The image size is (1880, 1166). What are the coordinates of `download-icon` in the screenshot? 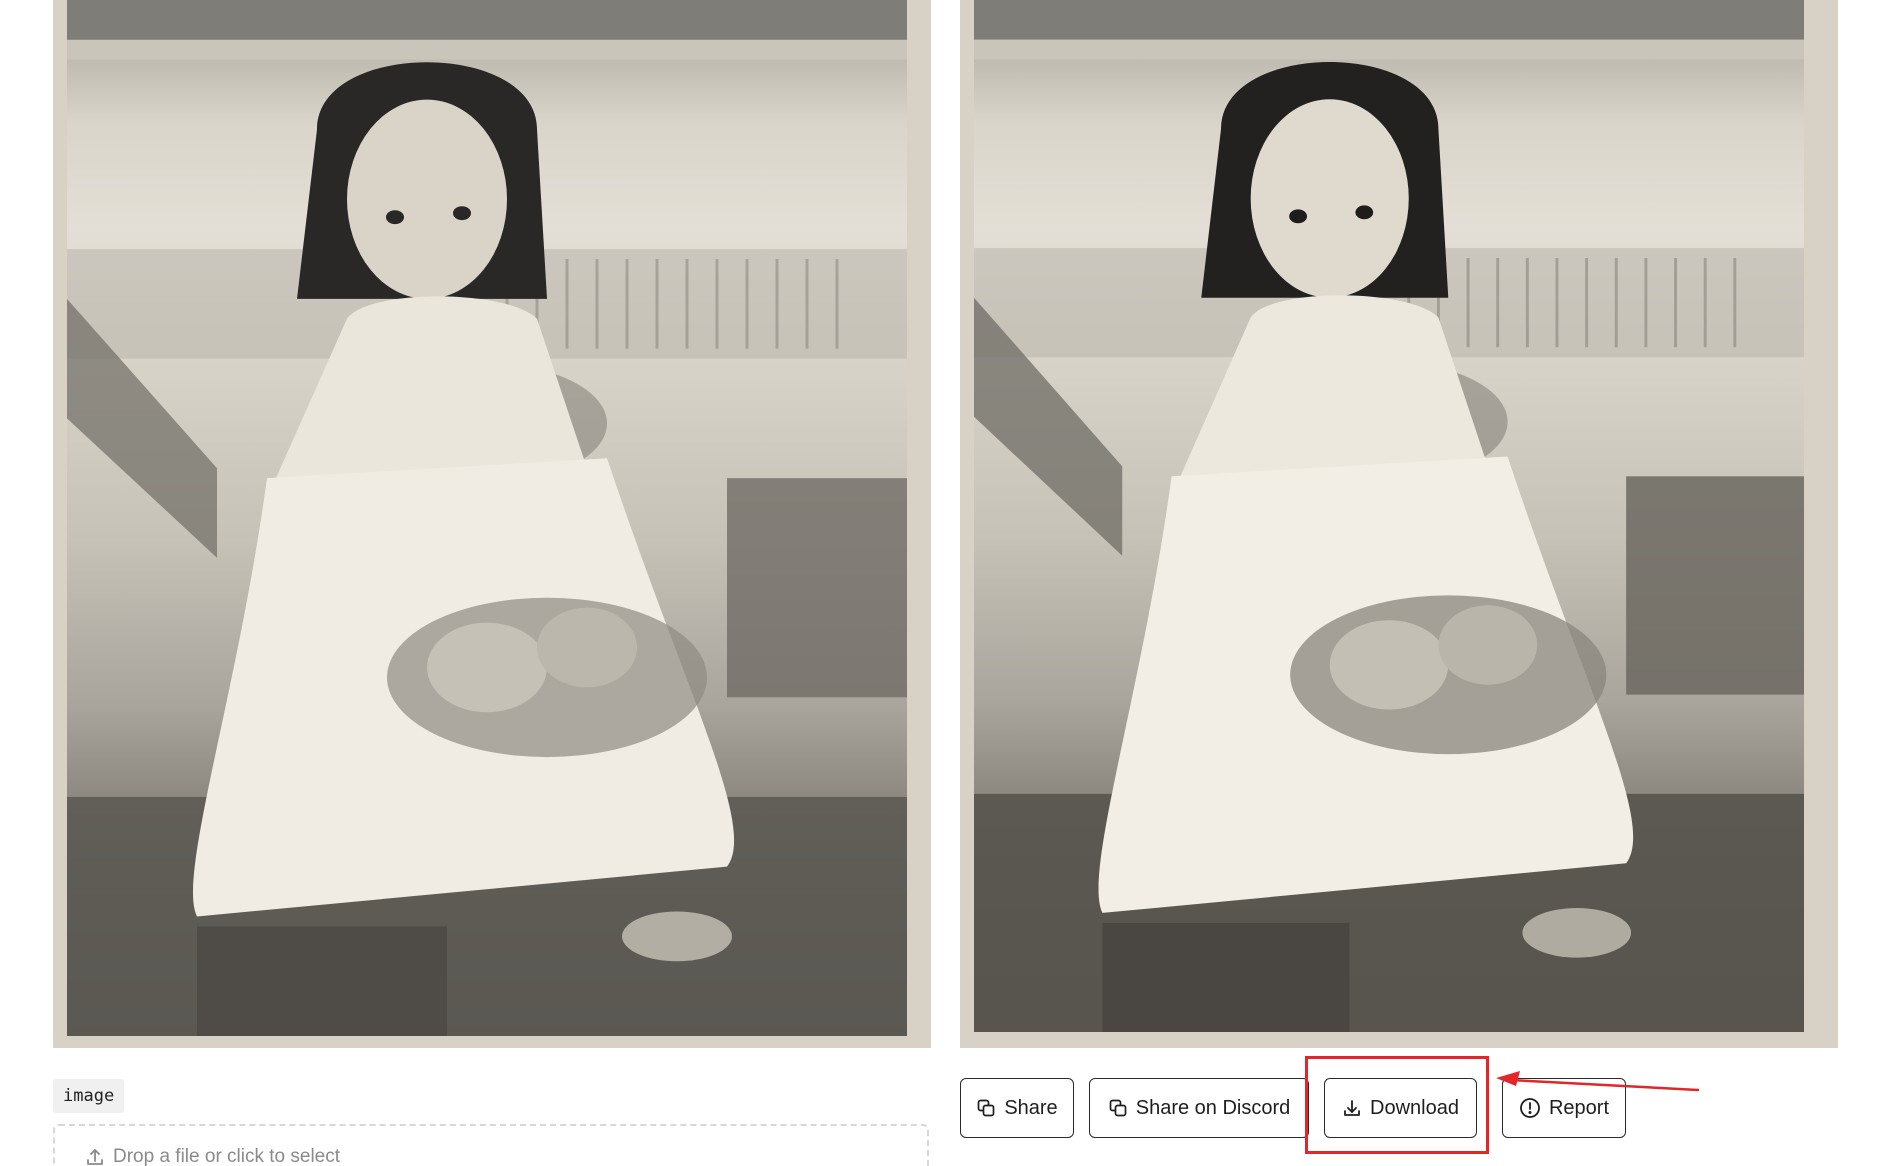 It's located at (1352, 1108).